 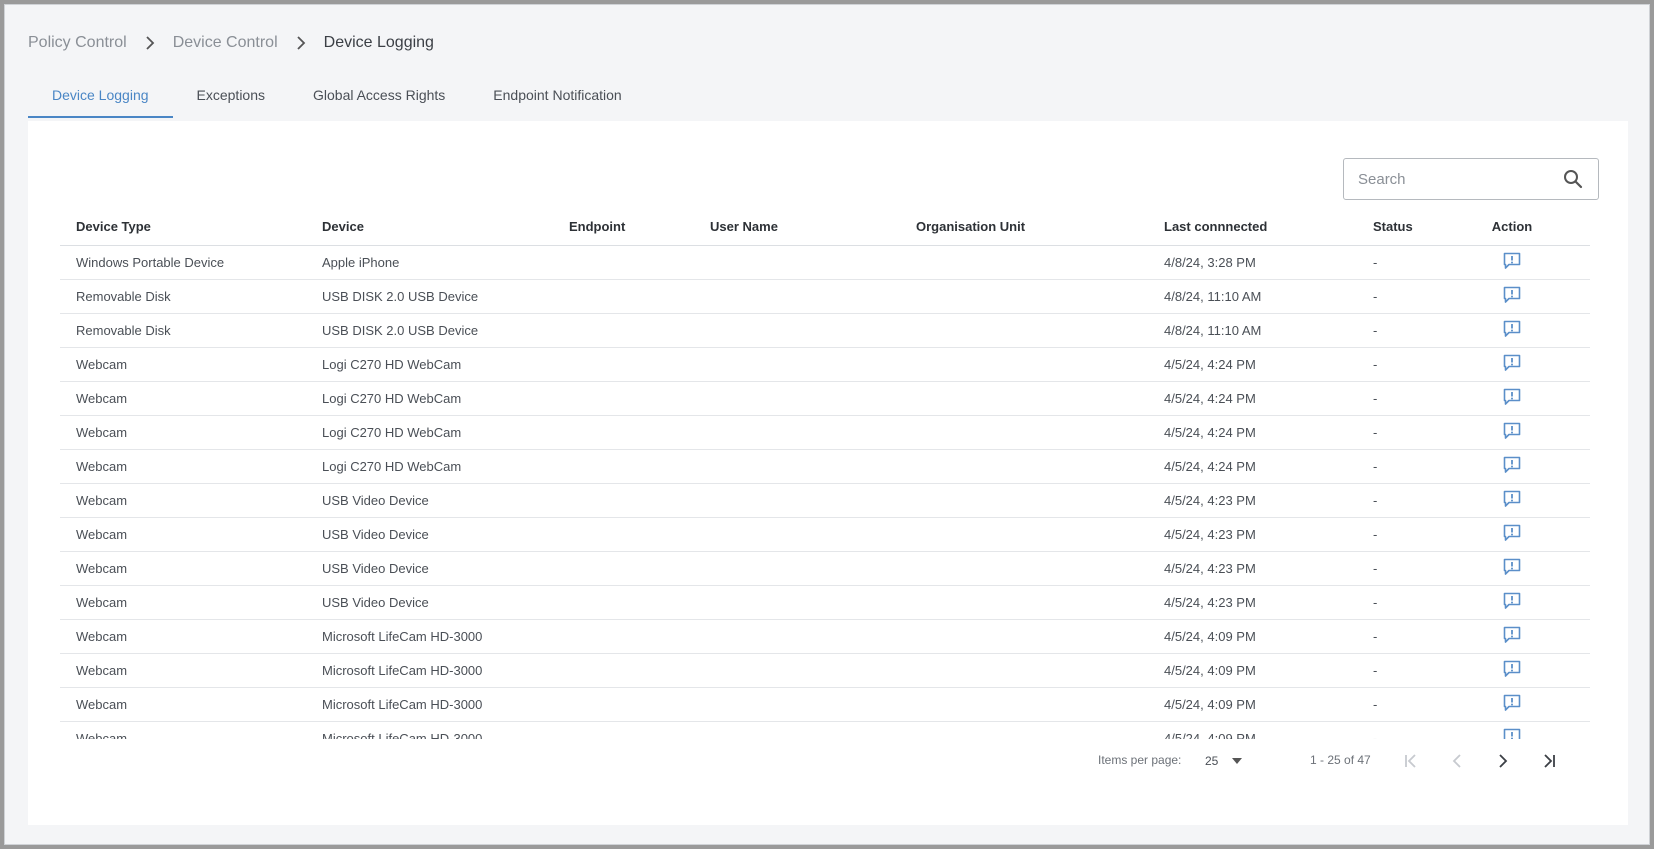 What do you see at coordinates (1252, 227) in the screenshot?
I see `column-header-last-connected: Last connnected` at bounding box center [1252, 227].